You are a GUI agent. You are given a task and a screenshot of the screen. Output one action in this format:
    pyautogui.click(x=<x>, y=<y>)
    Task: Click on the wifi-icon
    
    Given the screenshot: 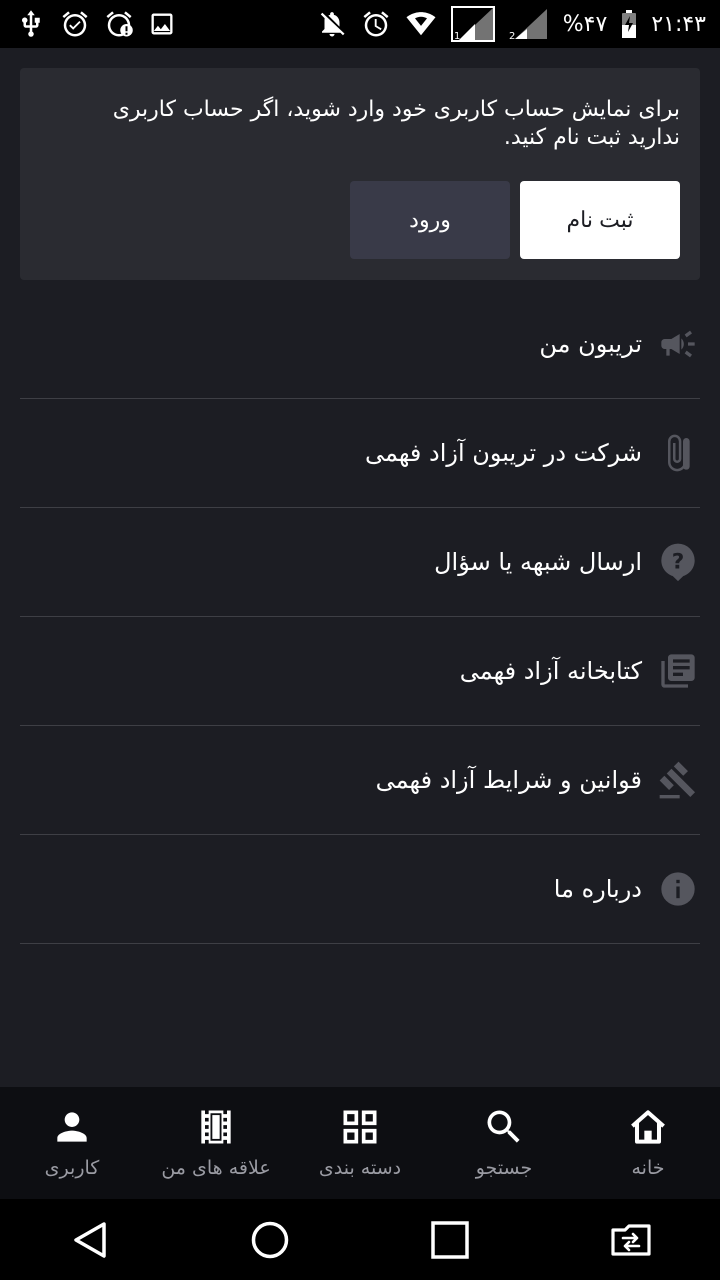 What is the action you would take?
    pyautogui.click(x=421, y=24)
    